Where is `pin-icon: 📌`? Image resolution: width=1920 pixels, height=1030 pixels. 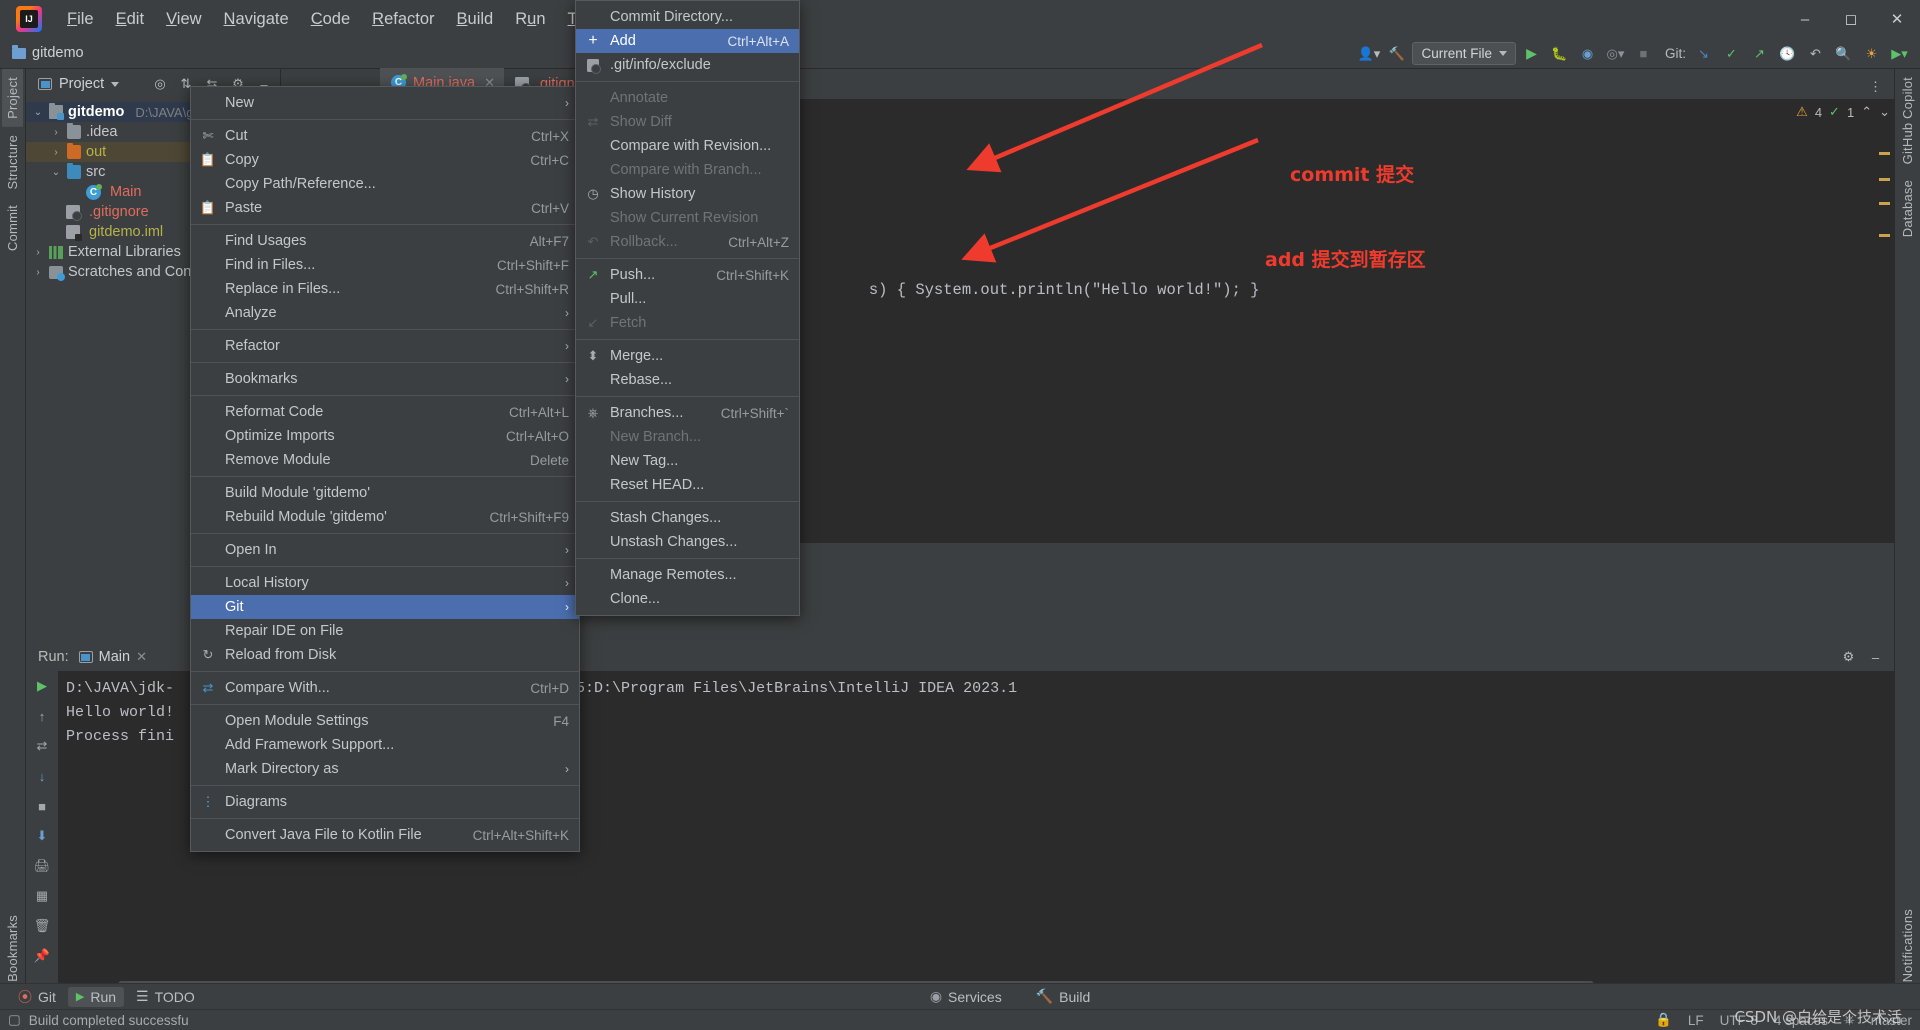 pin-icon: 📌 is located at coordinates (42, 956).